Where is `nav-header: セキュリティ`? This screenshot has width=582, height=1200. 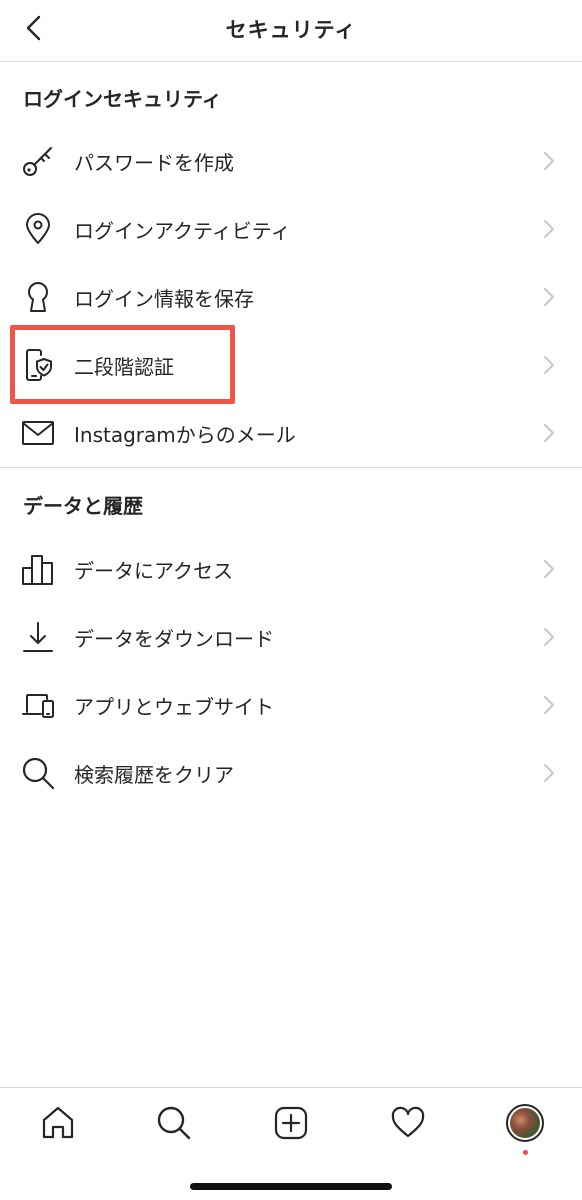 nav-header: セキュリティ is located at coordinates (291, 31).